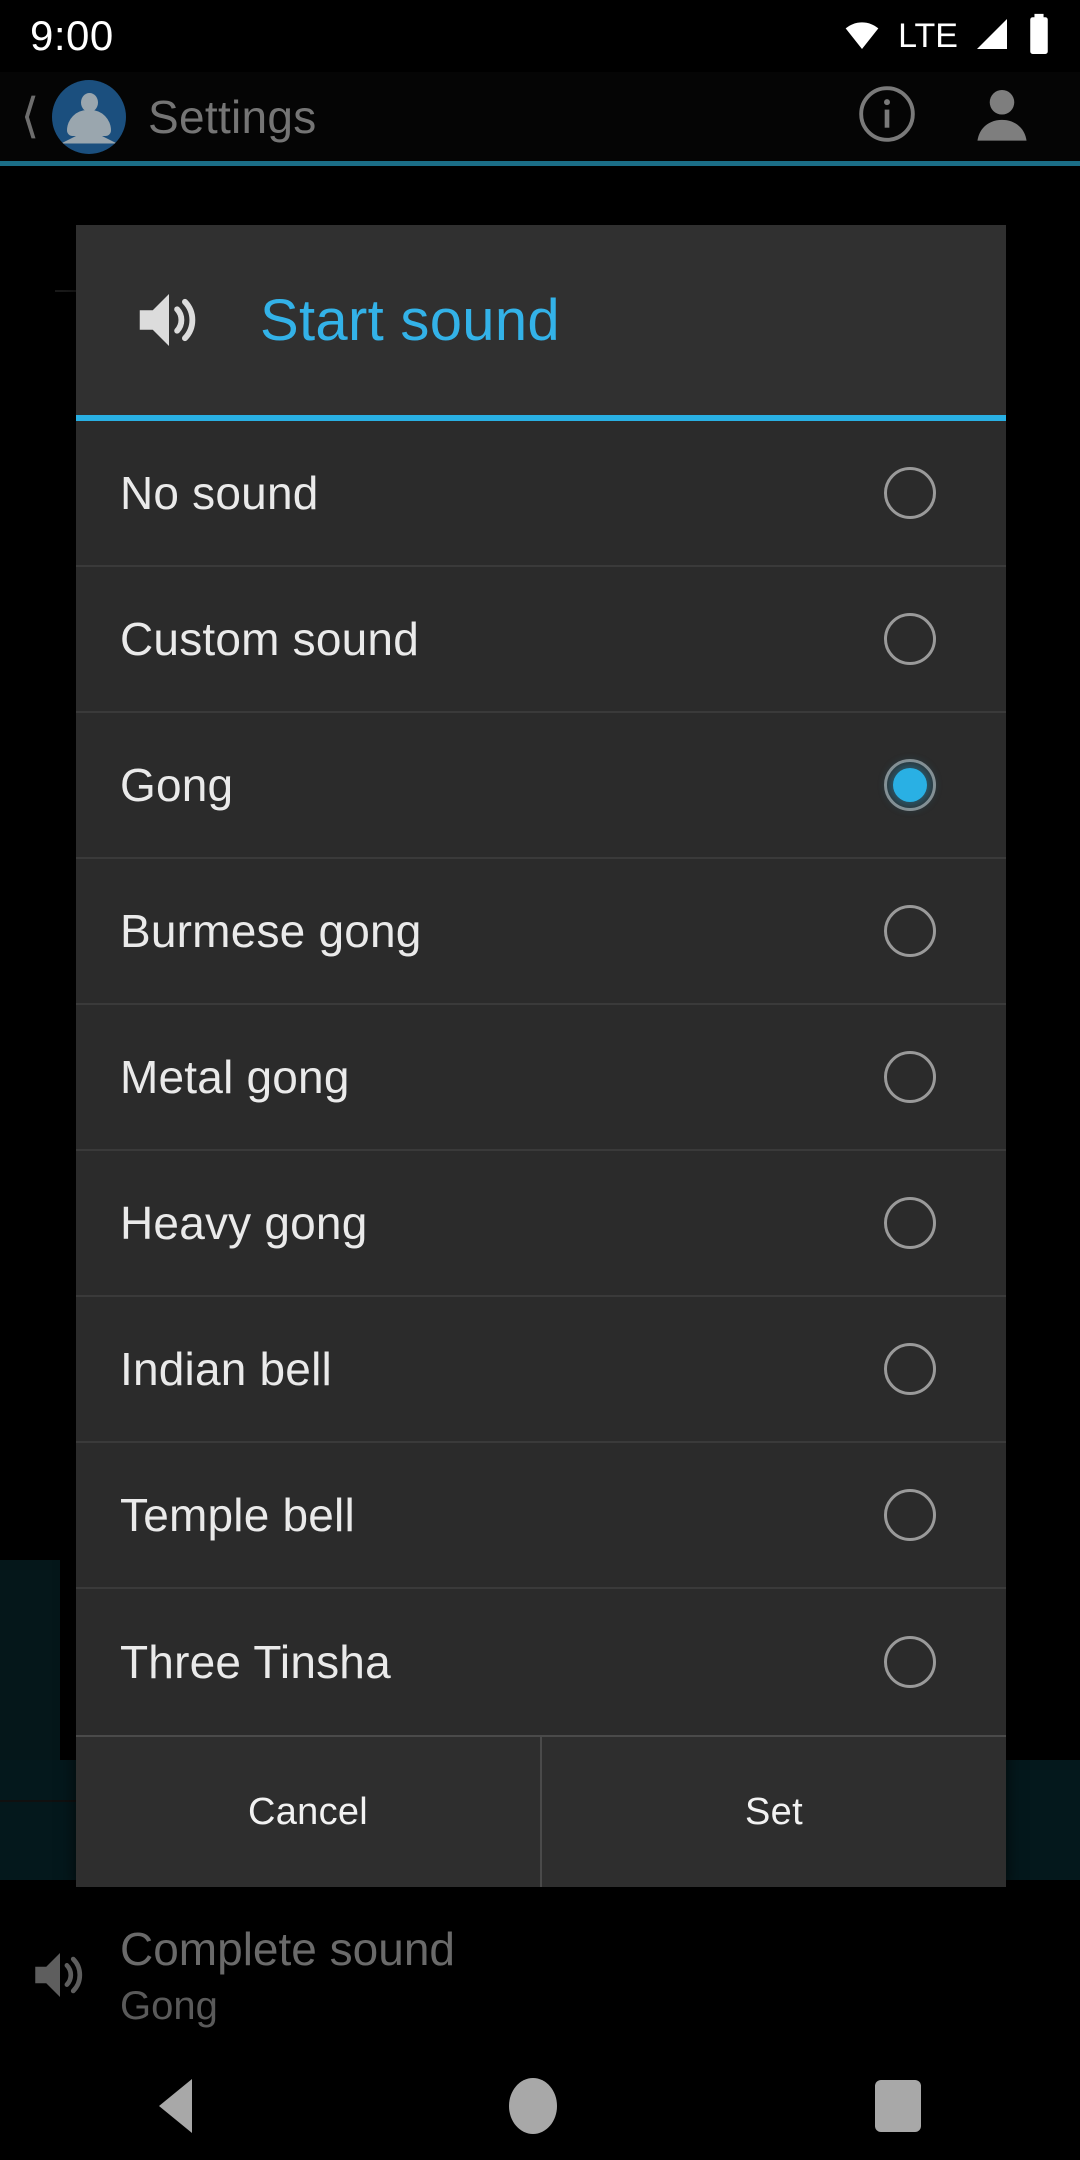  Describe the element at coordinates (169, 320) in the screenshot. I see `speaker-volume-icon` at that location.